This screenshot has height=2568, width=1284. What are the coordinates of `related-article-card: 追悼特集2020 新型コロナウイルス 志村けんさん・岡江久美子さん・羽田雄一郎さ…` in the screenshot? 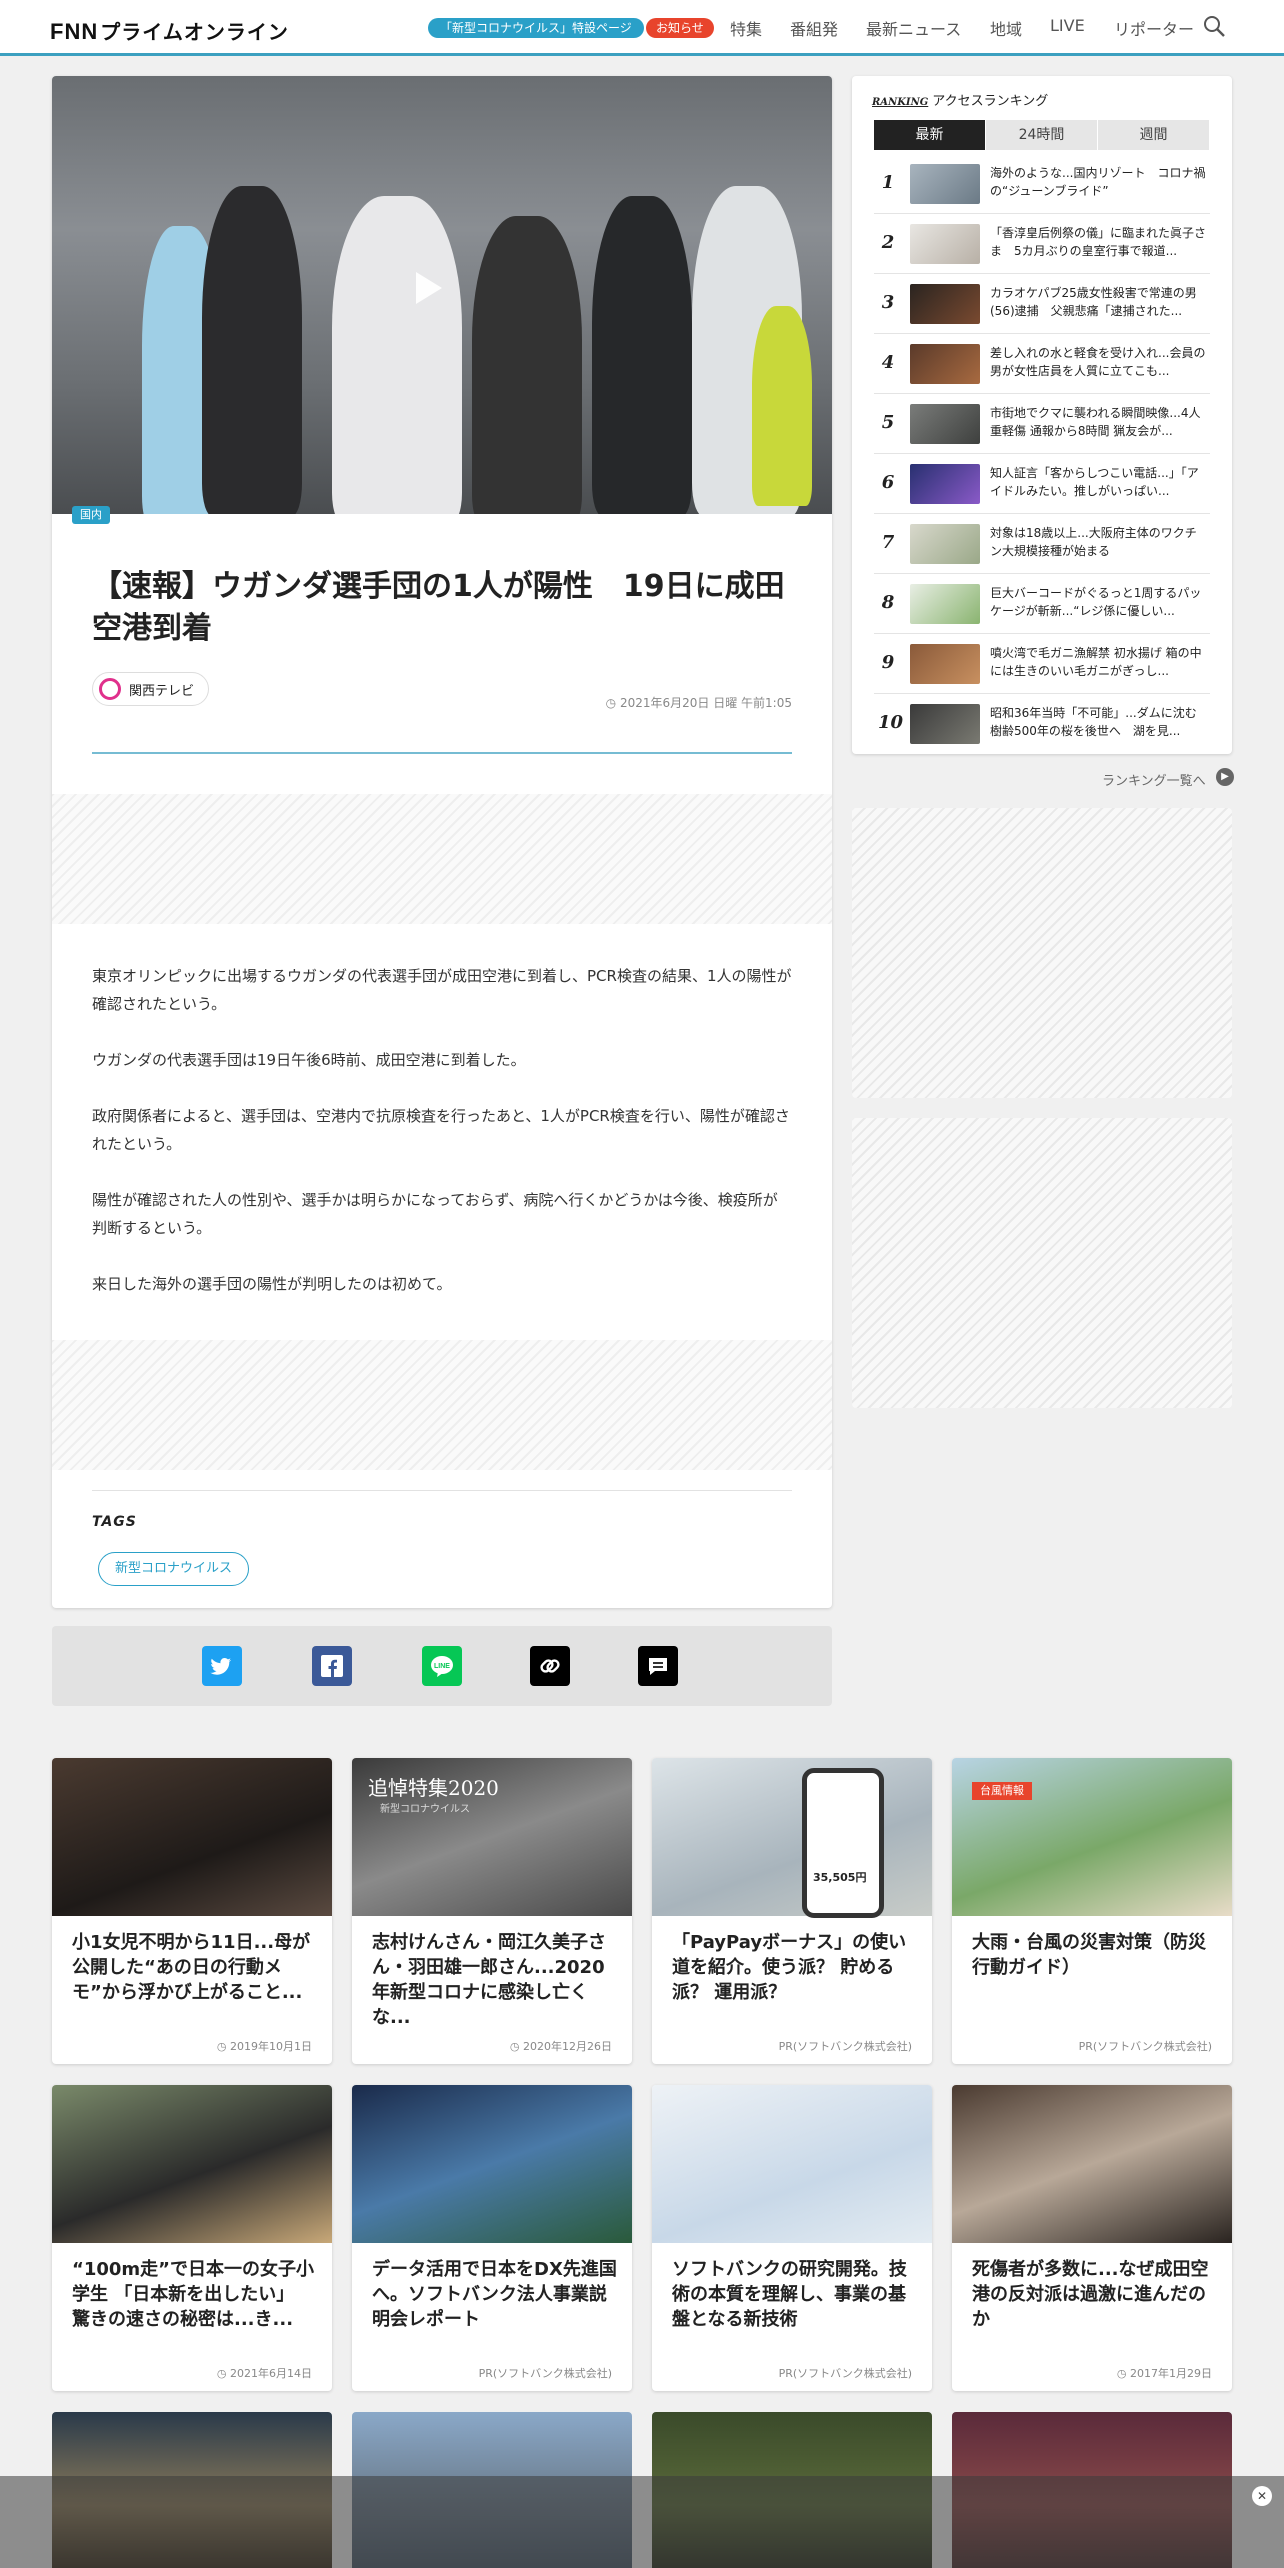 It's located at (492, 1911).